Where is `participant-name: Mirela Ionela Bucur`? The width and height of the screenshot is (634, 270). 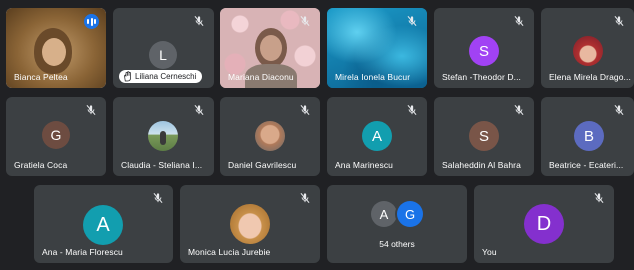 participant-name: Mirela Ionela Bucur is located at coordinates (373, 77).